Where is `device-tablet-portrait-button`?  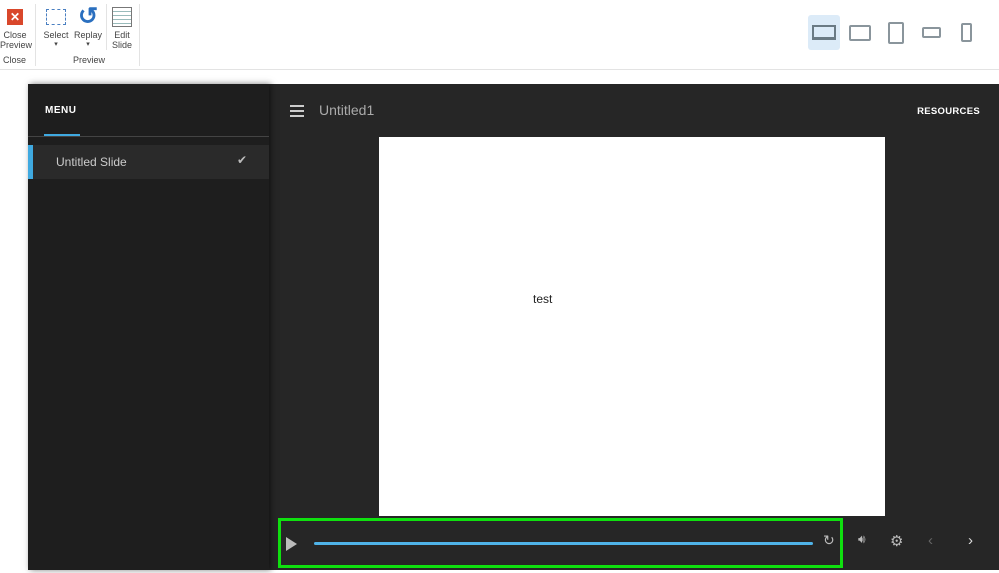
device-tablet-portrait-button is located at coordinates (896, 32).